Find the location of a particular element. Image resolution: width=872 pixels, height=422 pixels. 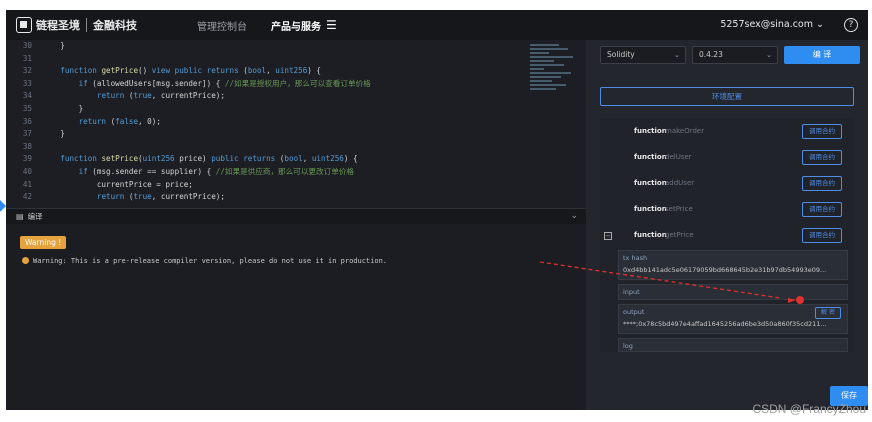

tx-hash-label: tx hash is located at coordinates (635, 258).